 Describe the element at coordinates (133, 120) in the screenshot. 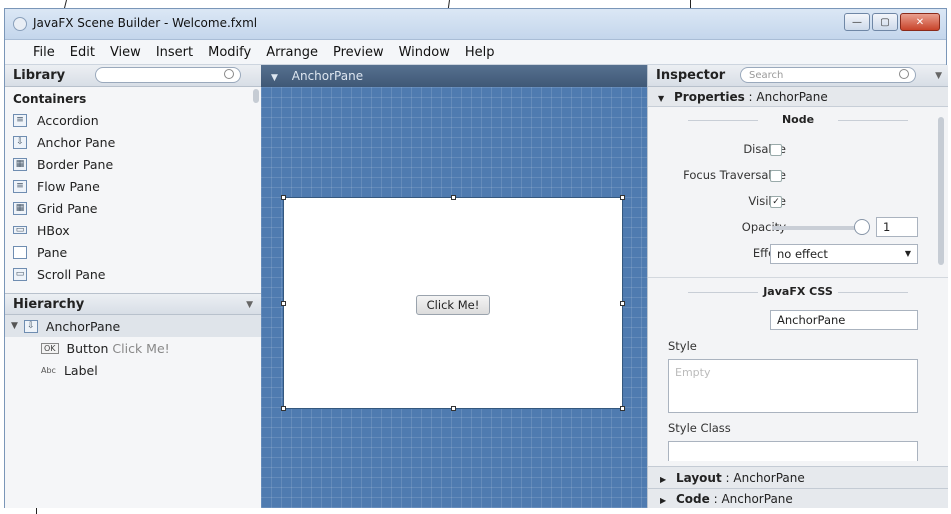

I see `library-item-accordion: ≡ Accordion` at that location.